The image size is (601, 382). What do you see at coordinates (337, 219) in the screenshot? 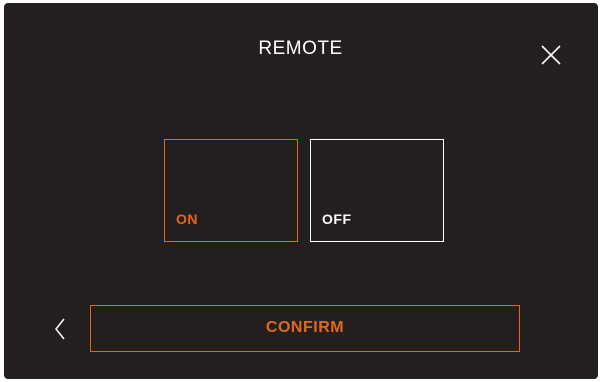
I see `option-off-label: OFF` at bounding box center [337, 219].